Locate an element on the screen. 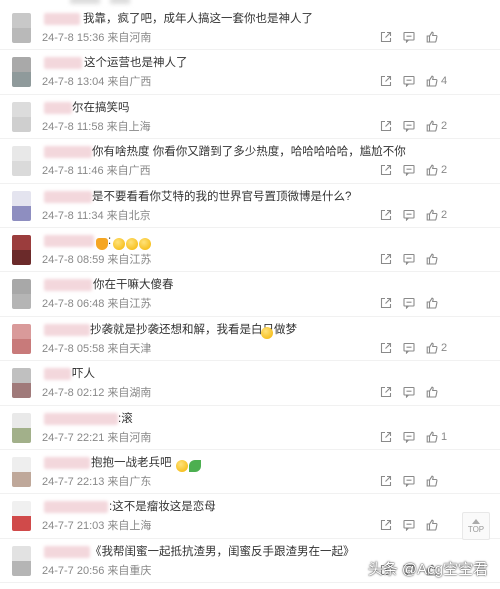  comment-text: 是不要看看你艾特的我的世界官号置顶微博是什么? is located at coordinates (222, 196).